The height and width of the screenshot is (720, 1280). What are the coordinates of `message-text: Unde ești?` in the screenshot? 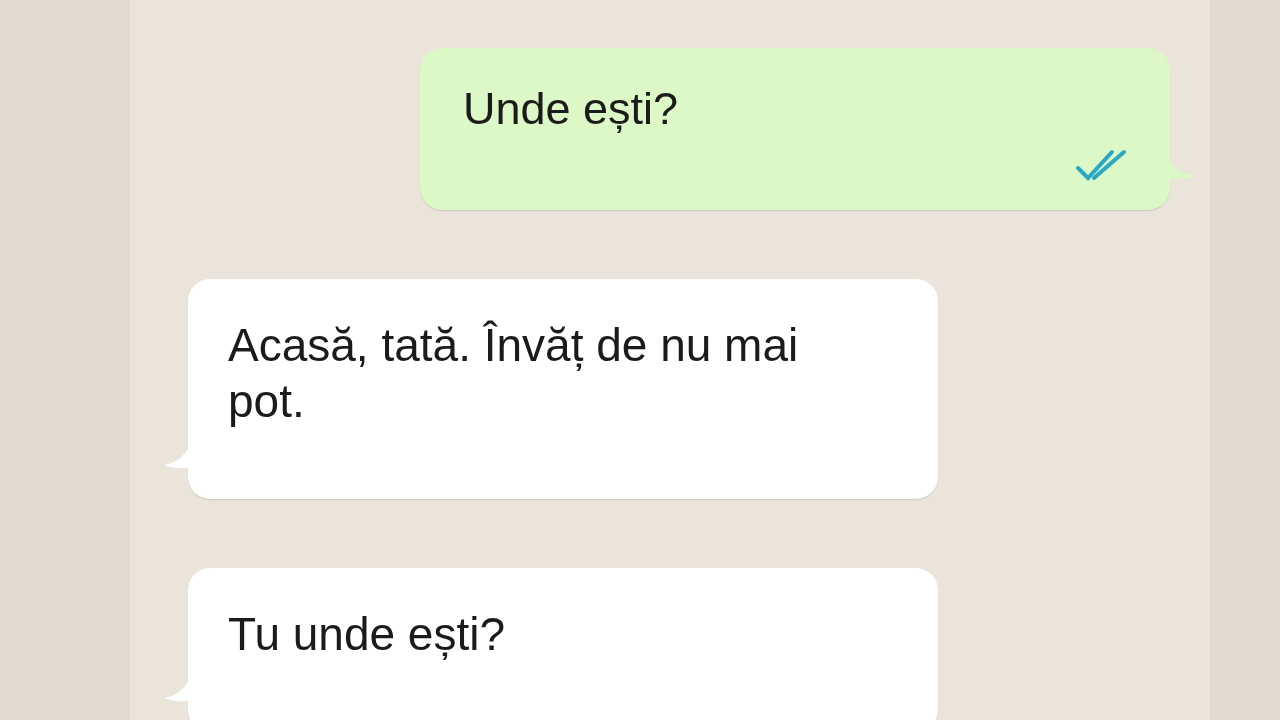 It's located at (571, 108).